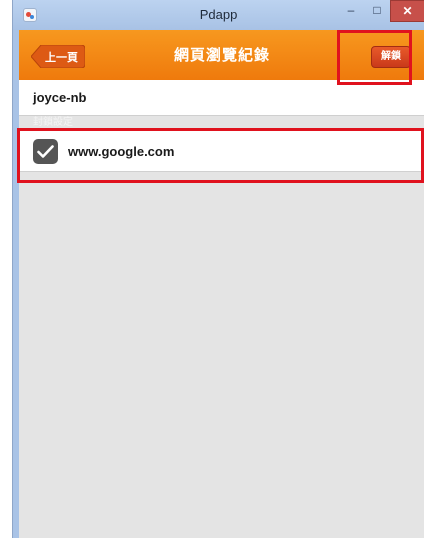 This screenshot has width=424, height=538. Describe the element at coordinates (221, 98) in the screenshot. I see `device-row: joyce-nb` at that location.